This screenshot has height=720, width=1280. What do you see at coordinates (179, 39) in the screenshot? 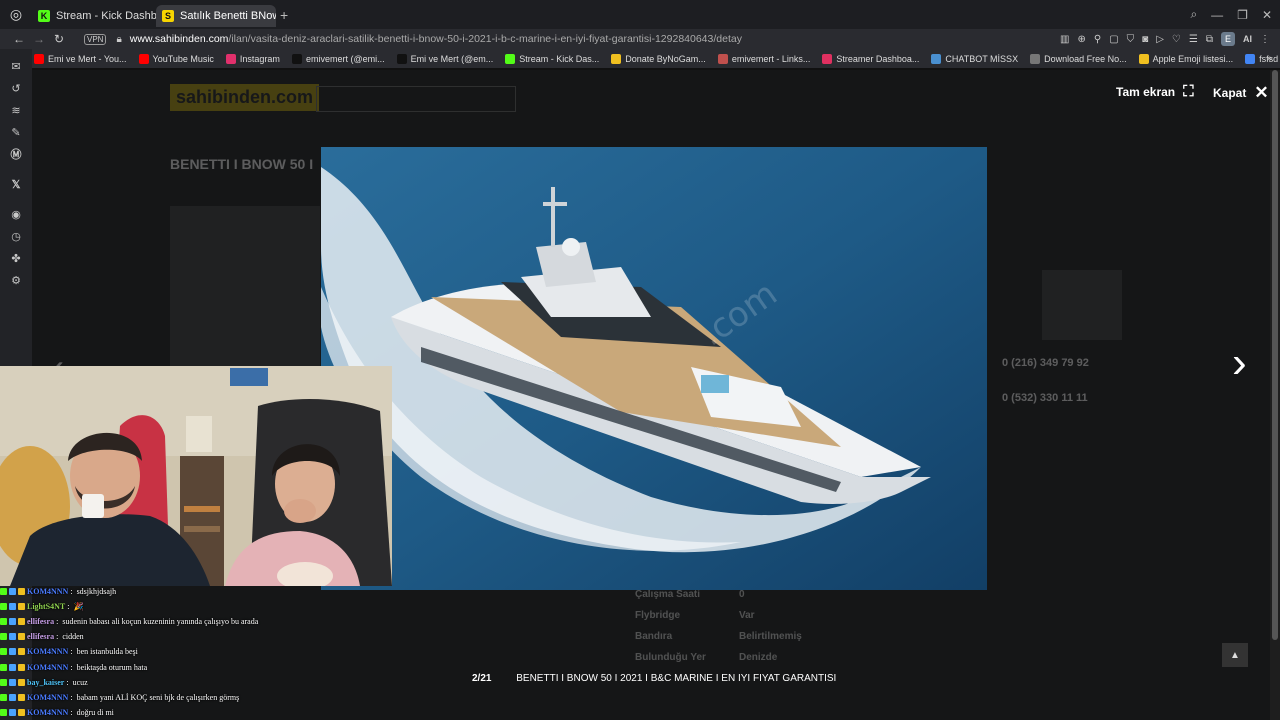
I see `url-host: www.sahibinden.com` at bounding box center [179, 39].